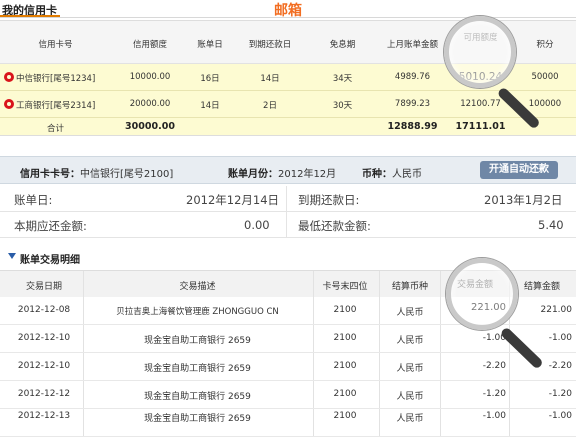  I want to click on icbc-bank-logo-icon, so click(9, 104).